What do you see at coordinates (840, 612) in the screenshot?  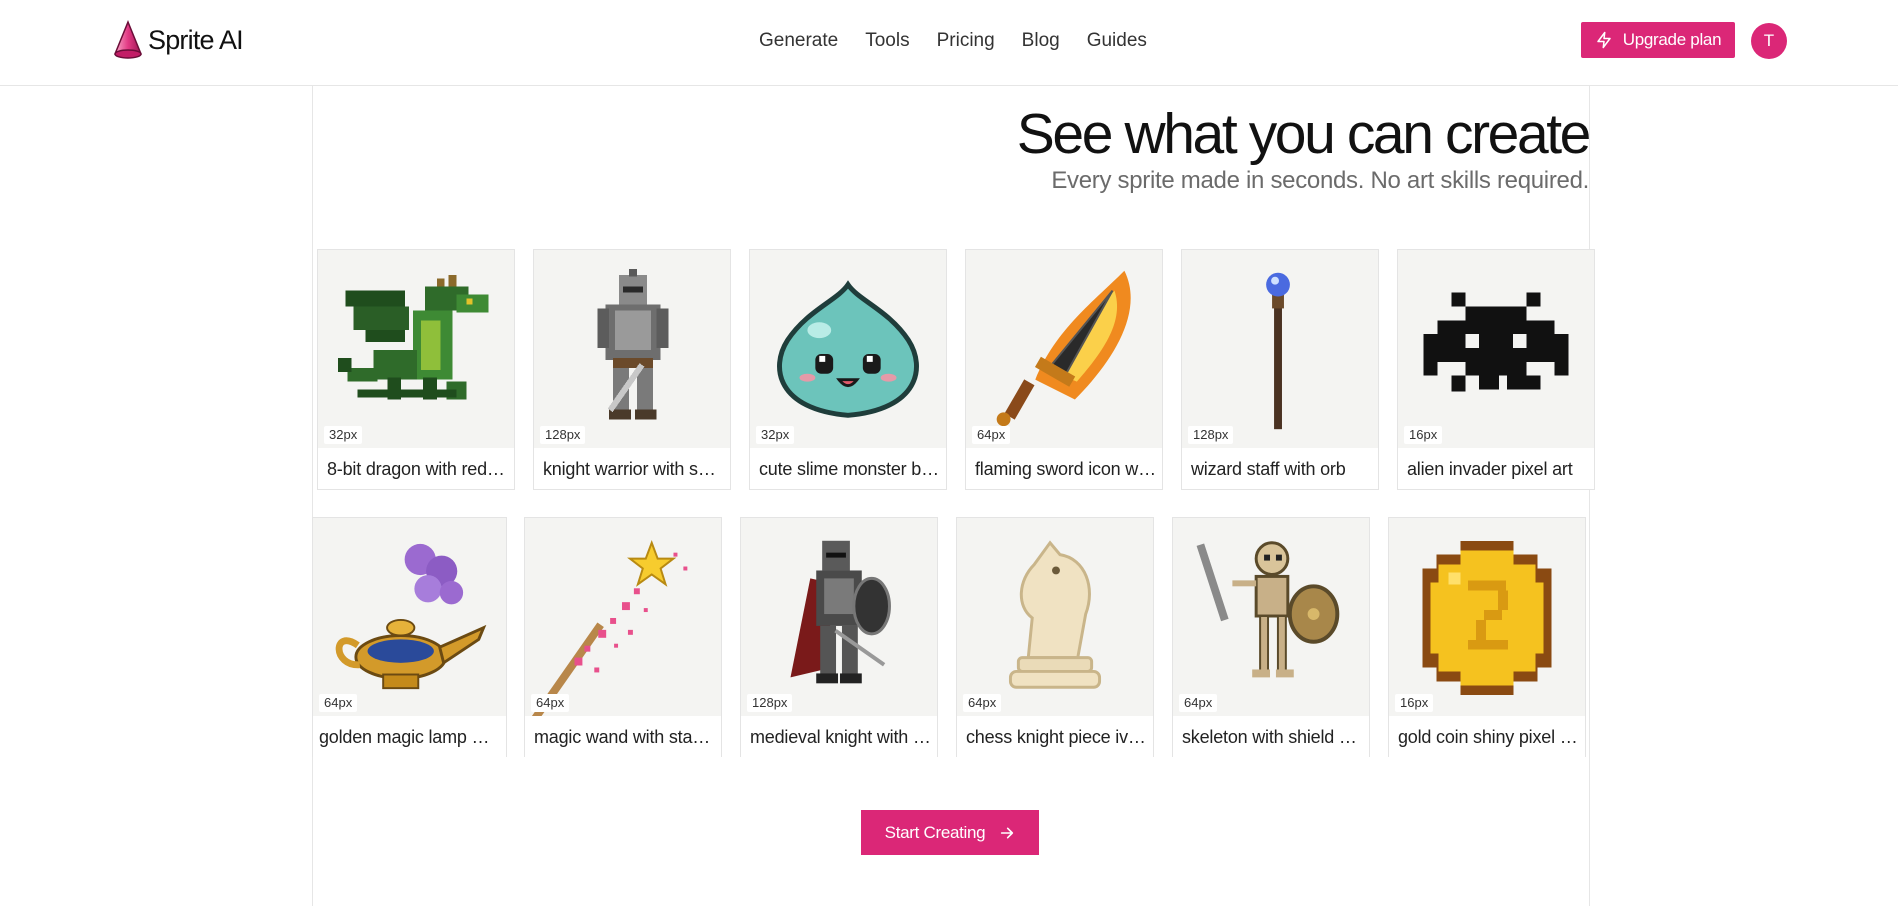 I see `dark-knight-sprite-icon` at bounding box center [840, 612].